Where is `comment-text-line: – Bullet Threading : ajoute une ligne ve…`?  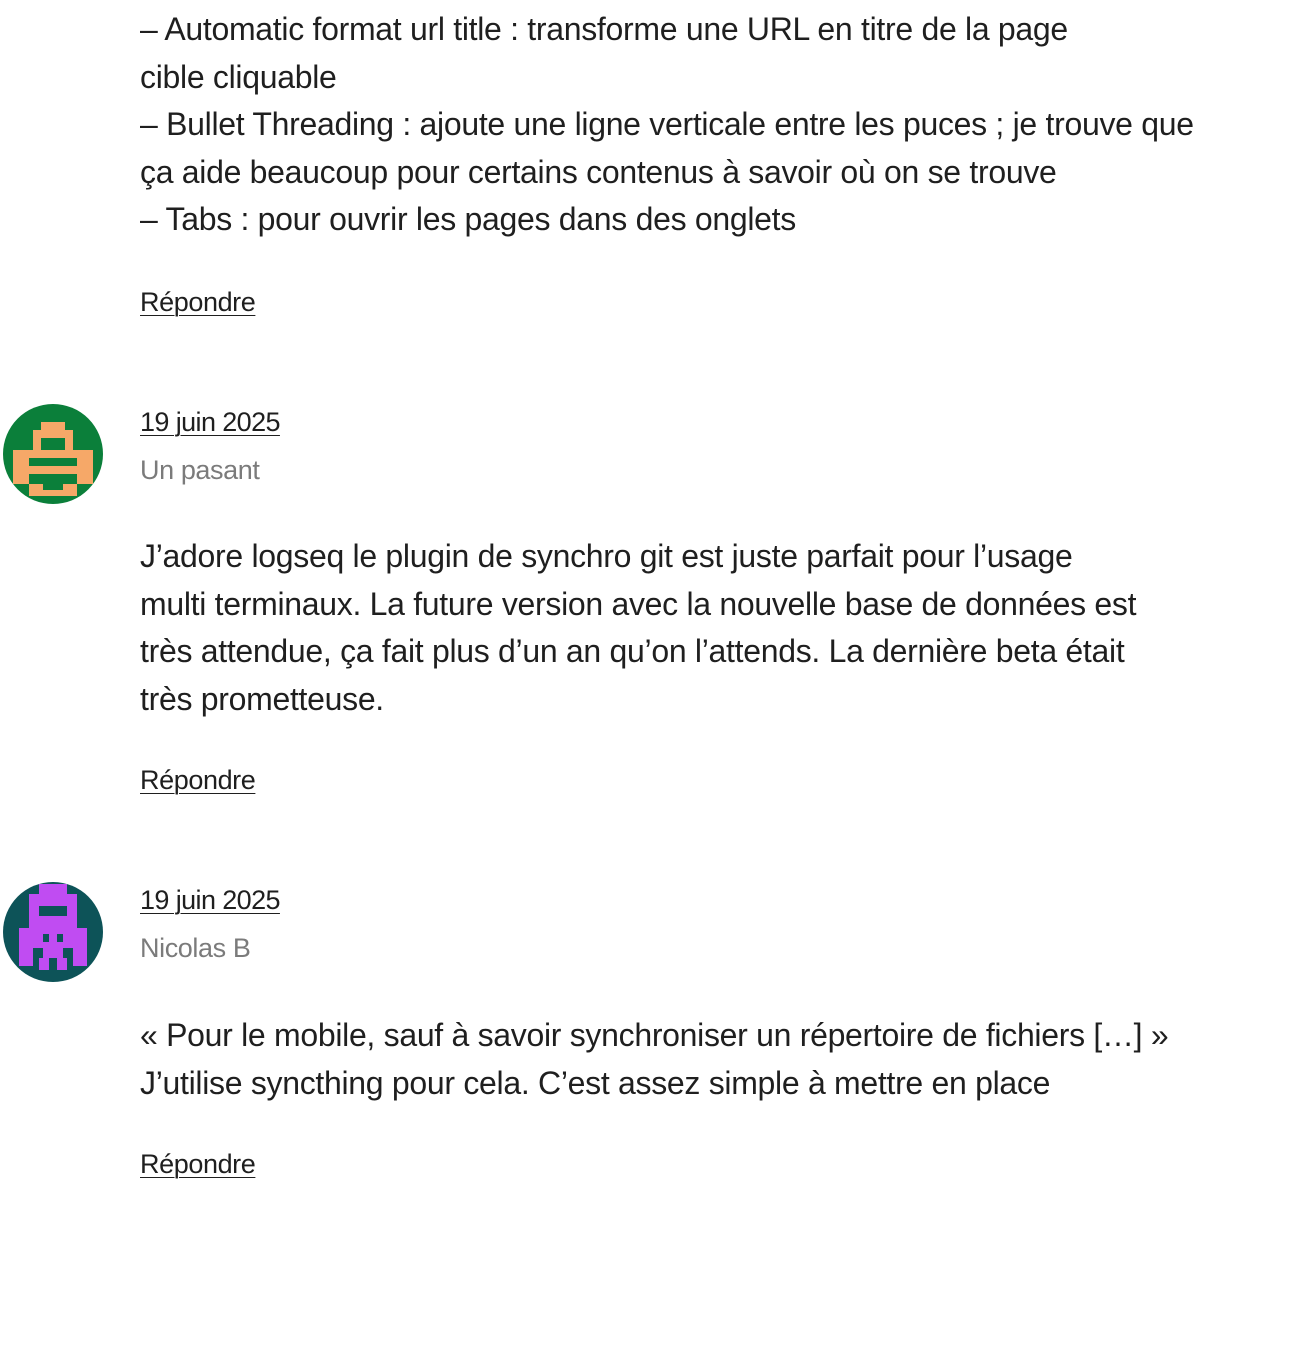 comment-text-line: – Bullet Threading : ajoute une ligne ve… is located at coordinates (667, 124).